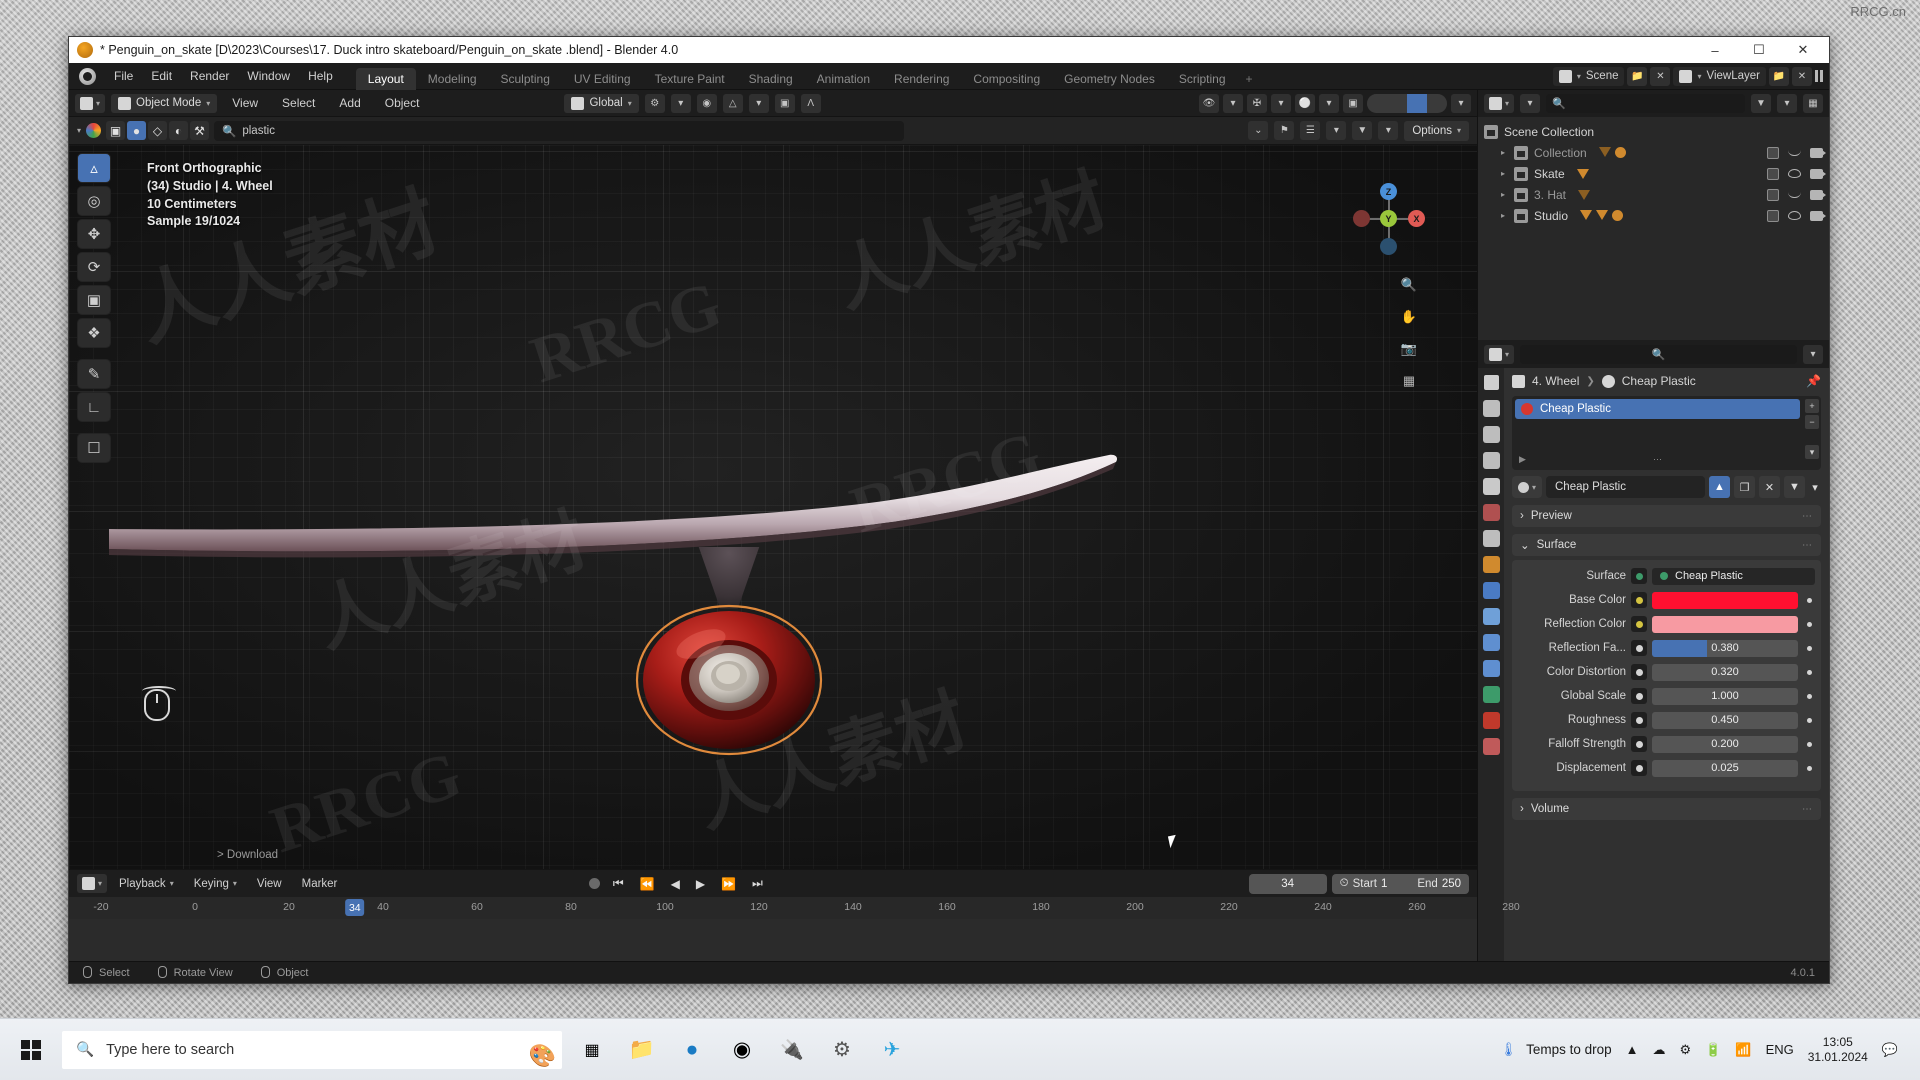 This screenshot has height=1080, width=1920. Describe the element at coordinates (1744, 487) in the screenshot. I see `duplicate-material-button: ❐` at that location.